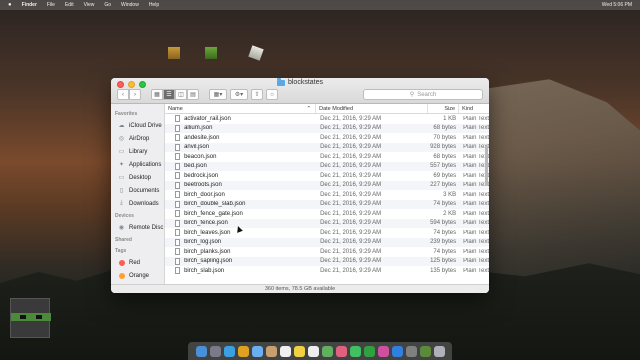 This screenshot has width=640, height=360. I want to click on chrome-dock-icon, so click(243, 351).